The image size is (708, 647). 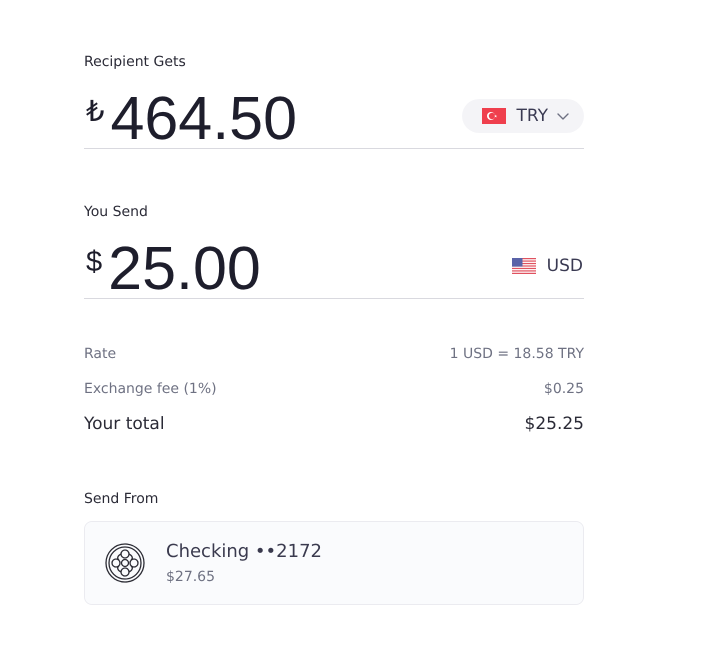 I want to click on summary-label: Rate, so click(x=100, y=354).